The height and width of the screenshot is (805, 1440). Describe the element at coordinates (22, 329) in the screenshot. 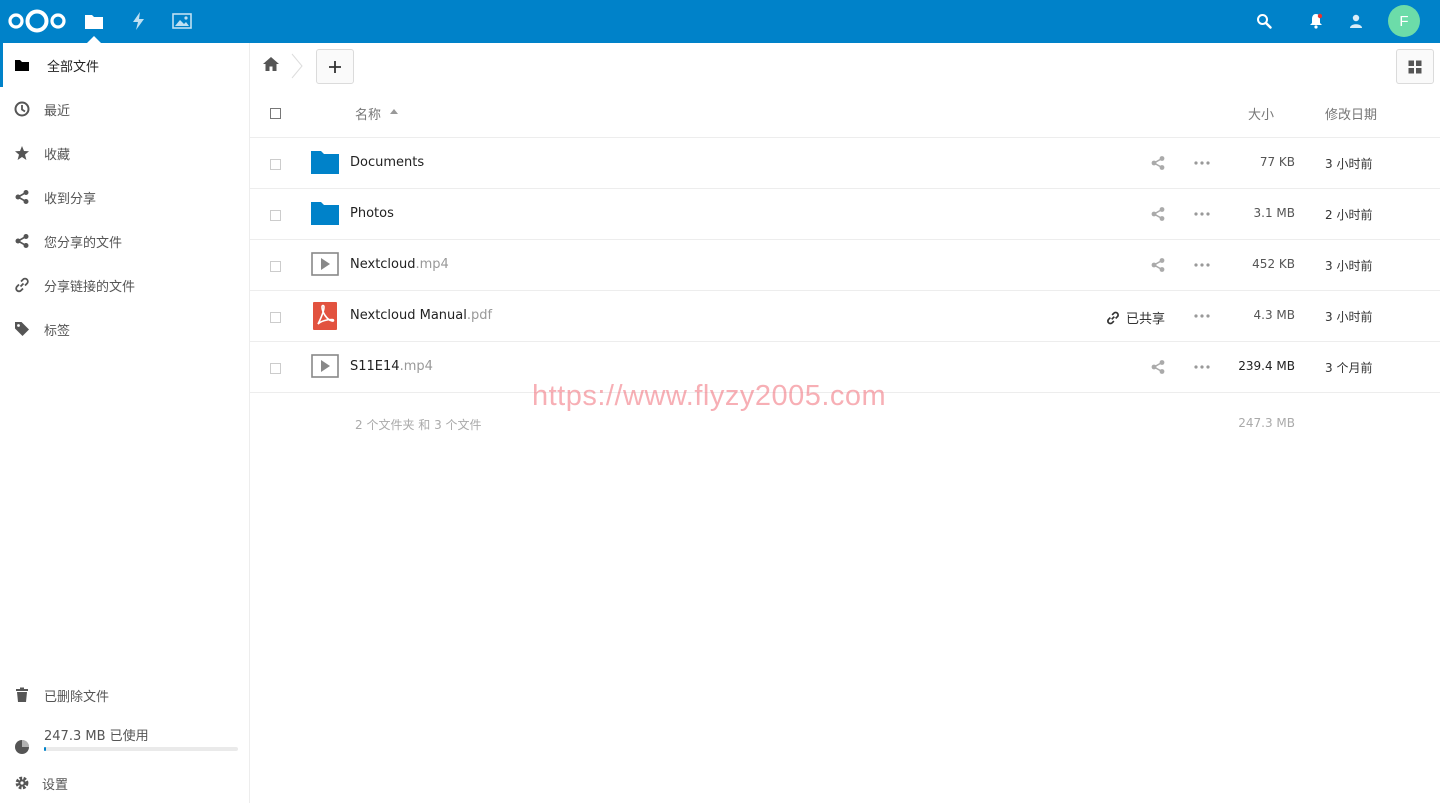

I see `tag-icon` at that location.